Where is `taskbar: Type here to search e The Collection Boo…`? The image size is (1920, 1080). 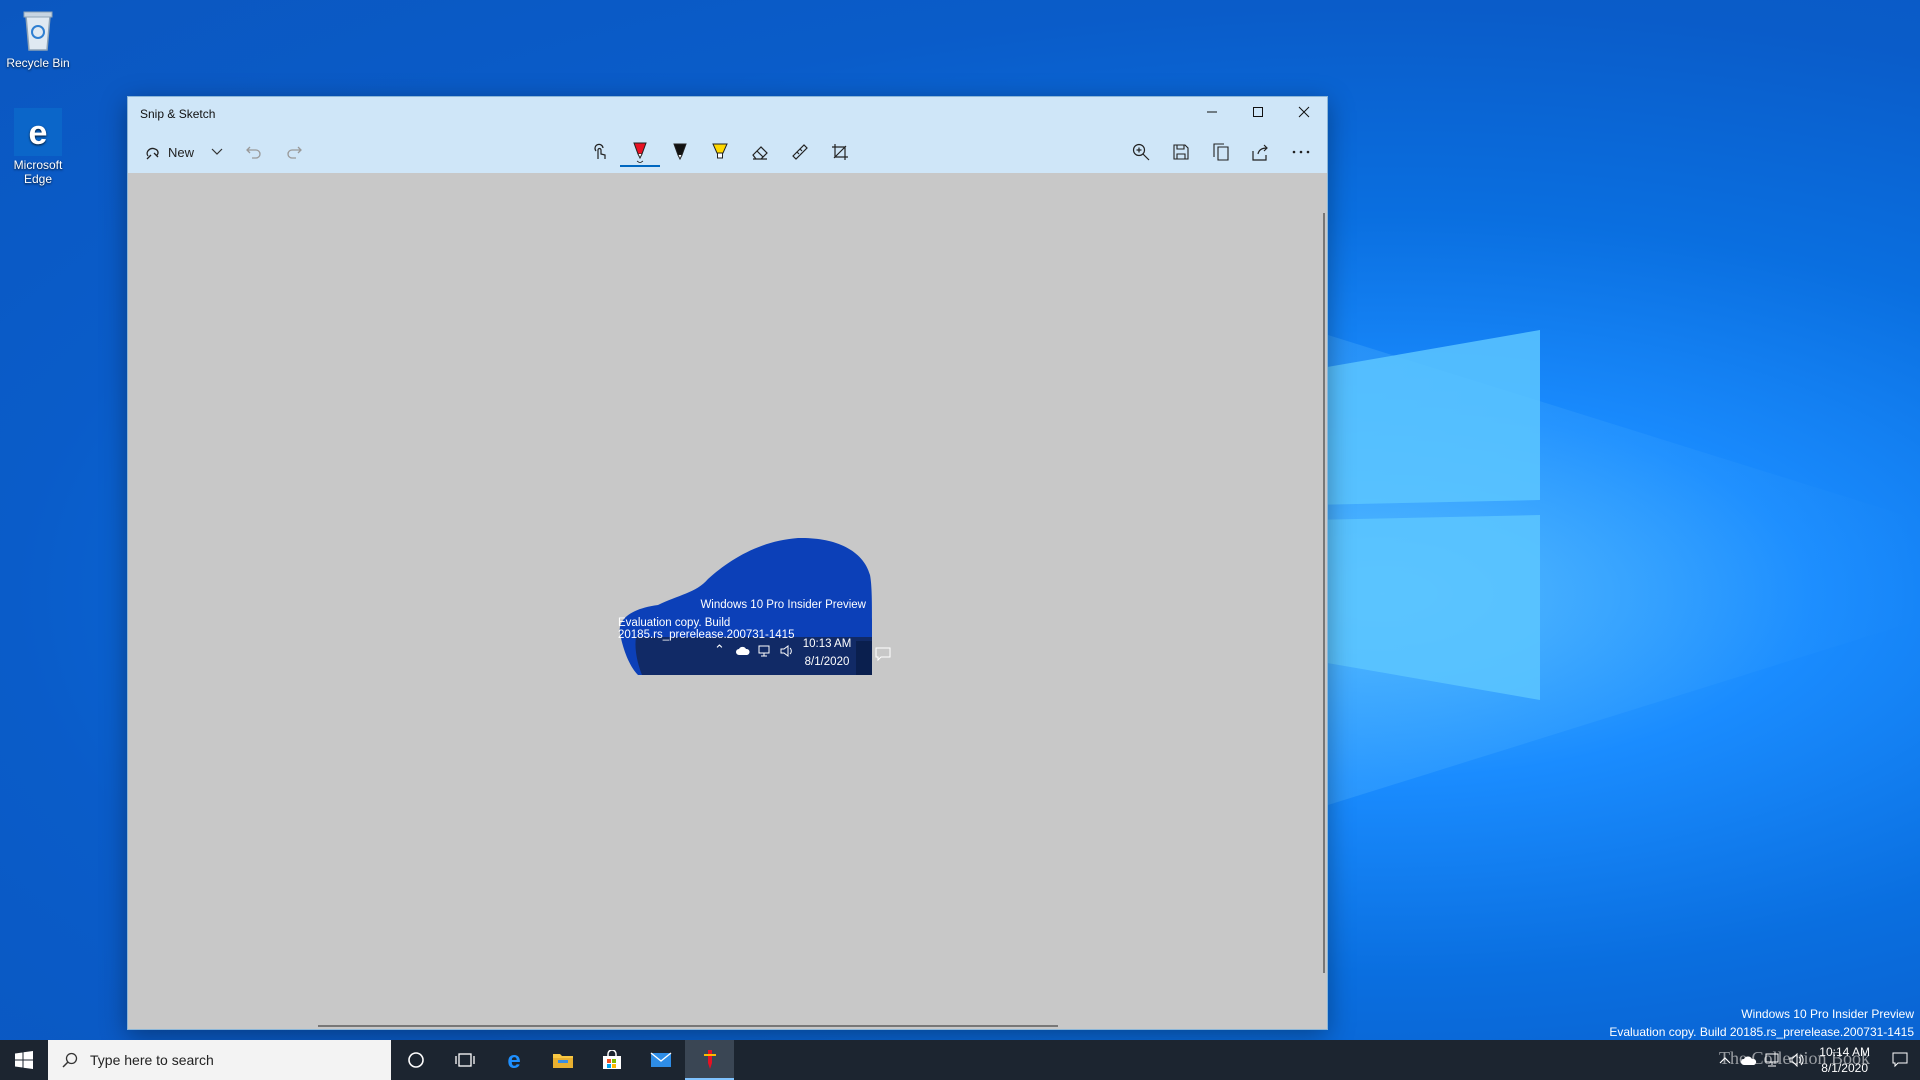
taskbar: Type here to search e The Collection Boo… is located at coordinates (960, 1060).